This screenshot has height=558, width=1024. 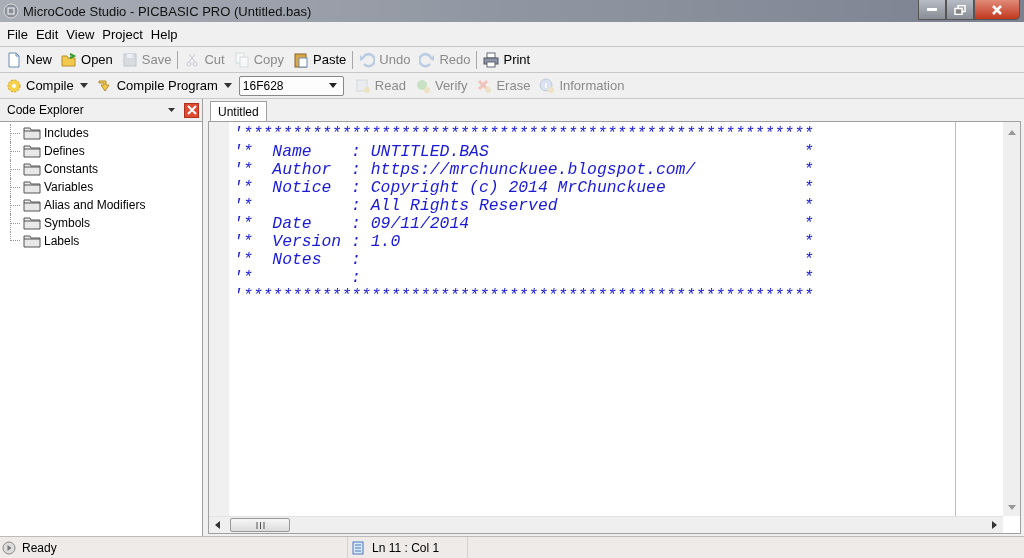 What do you see at coordinates (507, 59) in the screenshot?
I see `toolbar-button: Print` at bounding box center [507, 59].